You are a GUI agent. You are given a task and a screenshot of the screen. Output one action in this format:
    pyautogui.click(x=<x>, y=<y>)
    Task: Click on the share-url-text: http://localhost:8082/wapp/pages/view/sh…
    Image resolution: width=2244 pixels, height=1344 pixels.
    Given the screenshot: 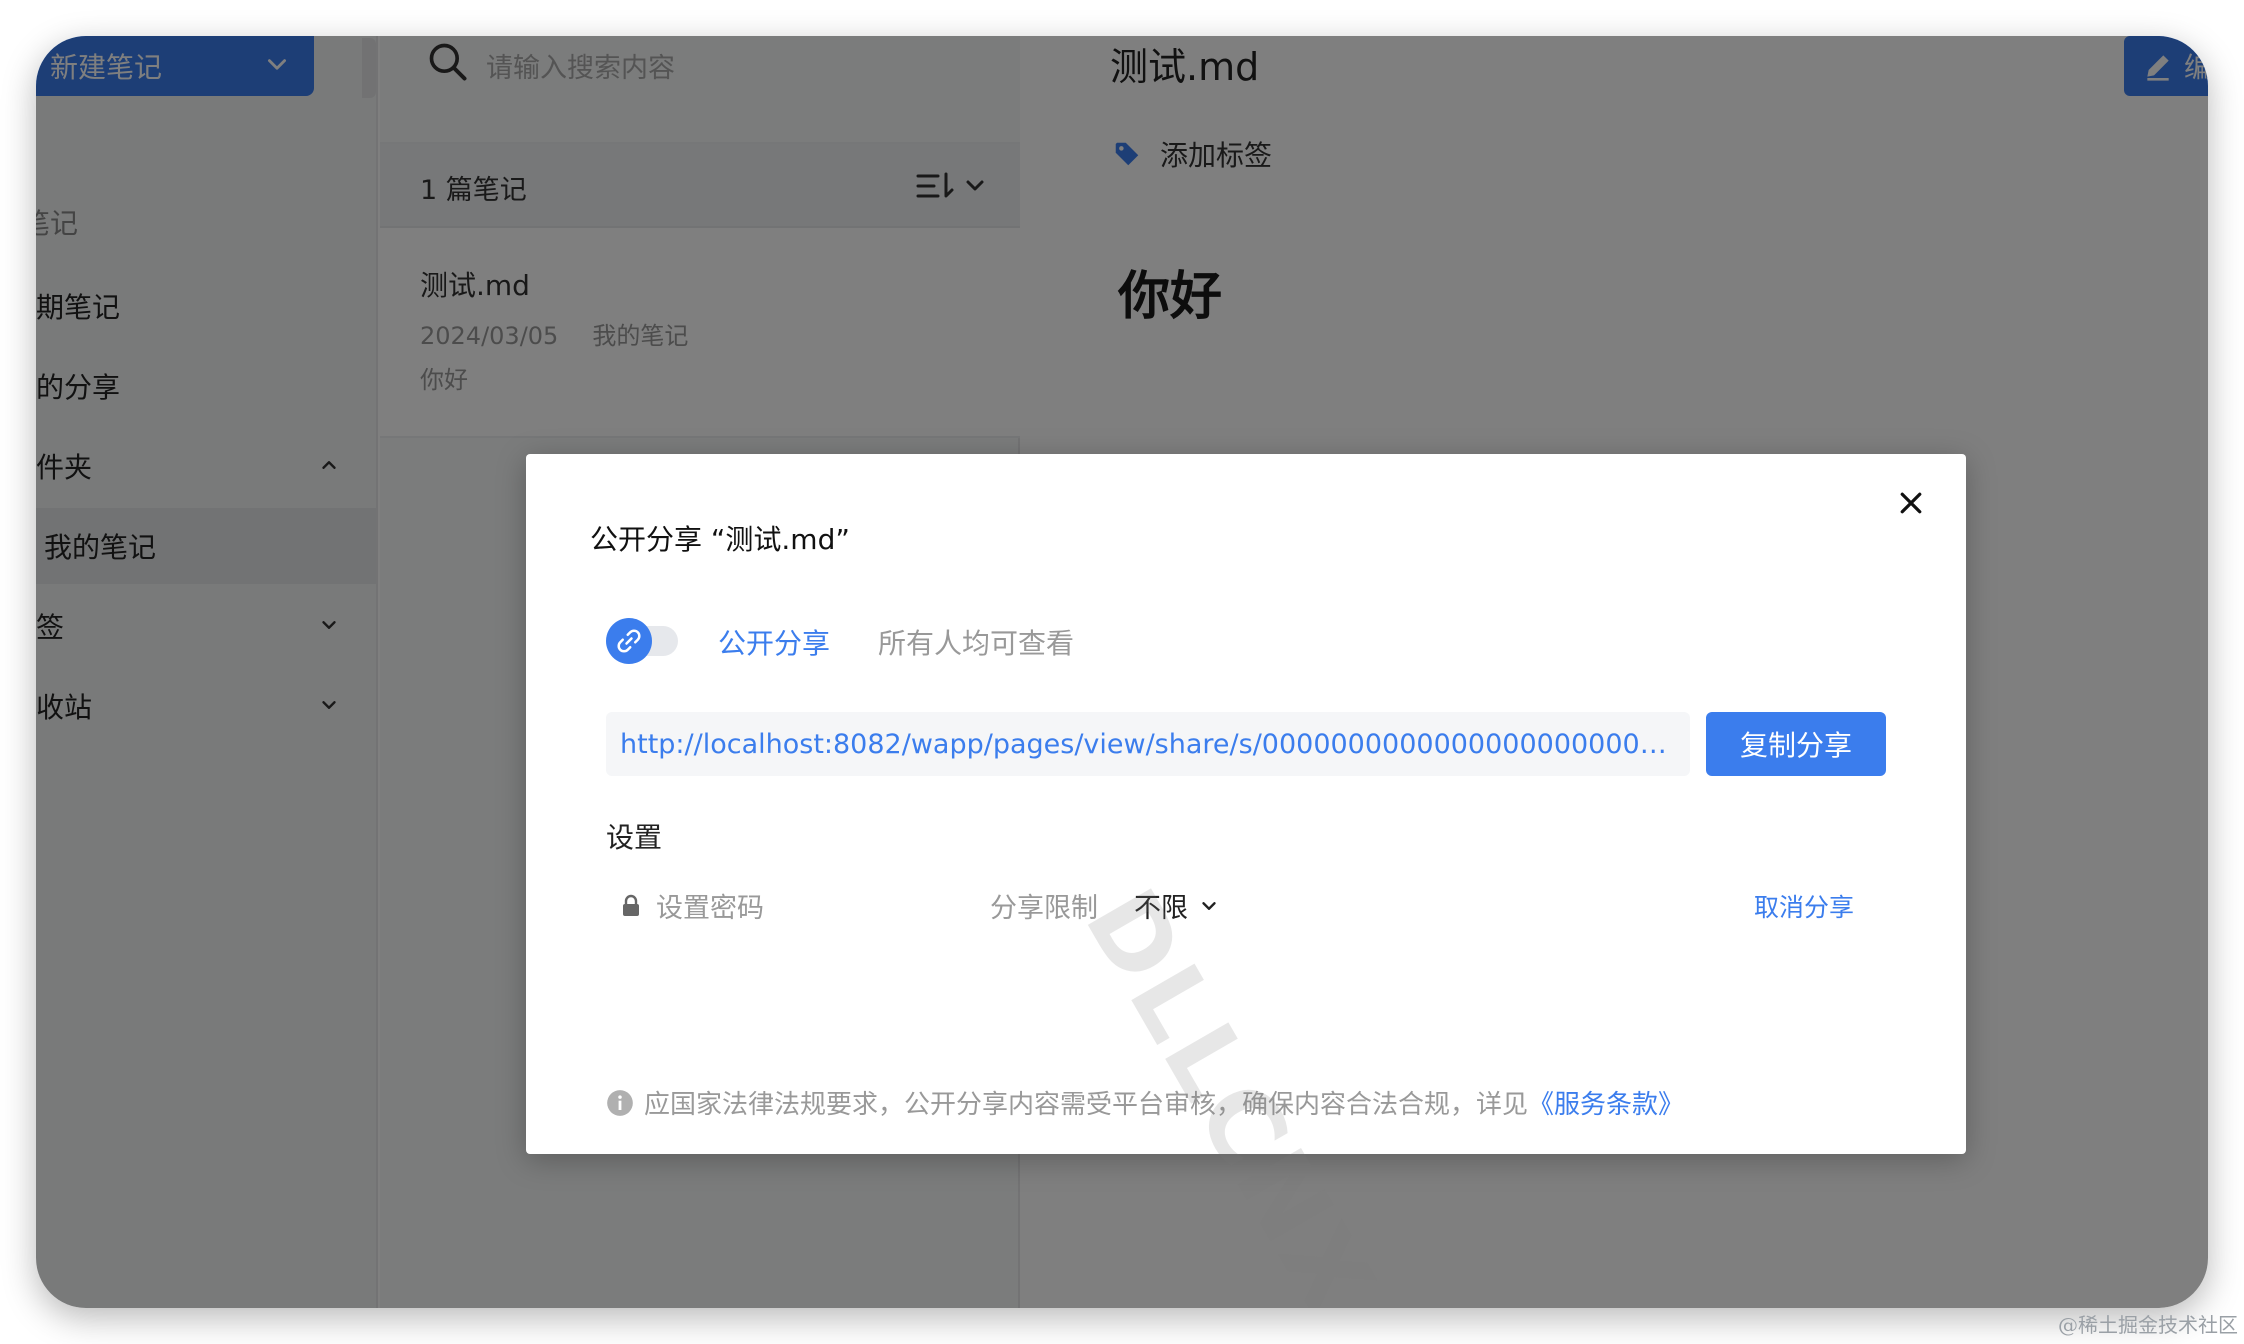 What is the action you would take?
    pyautogui.click(x=1148, y=744)
    